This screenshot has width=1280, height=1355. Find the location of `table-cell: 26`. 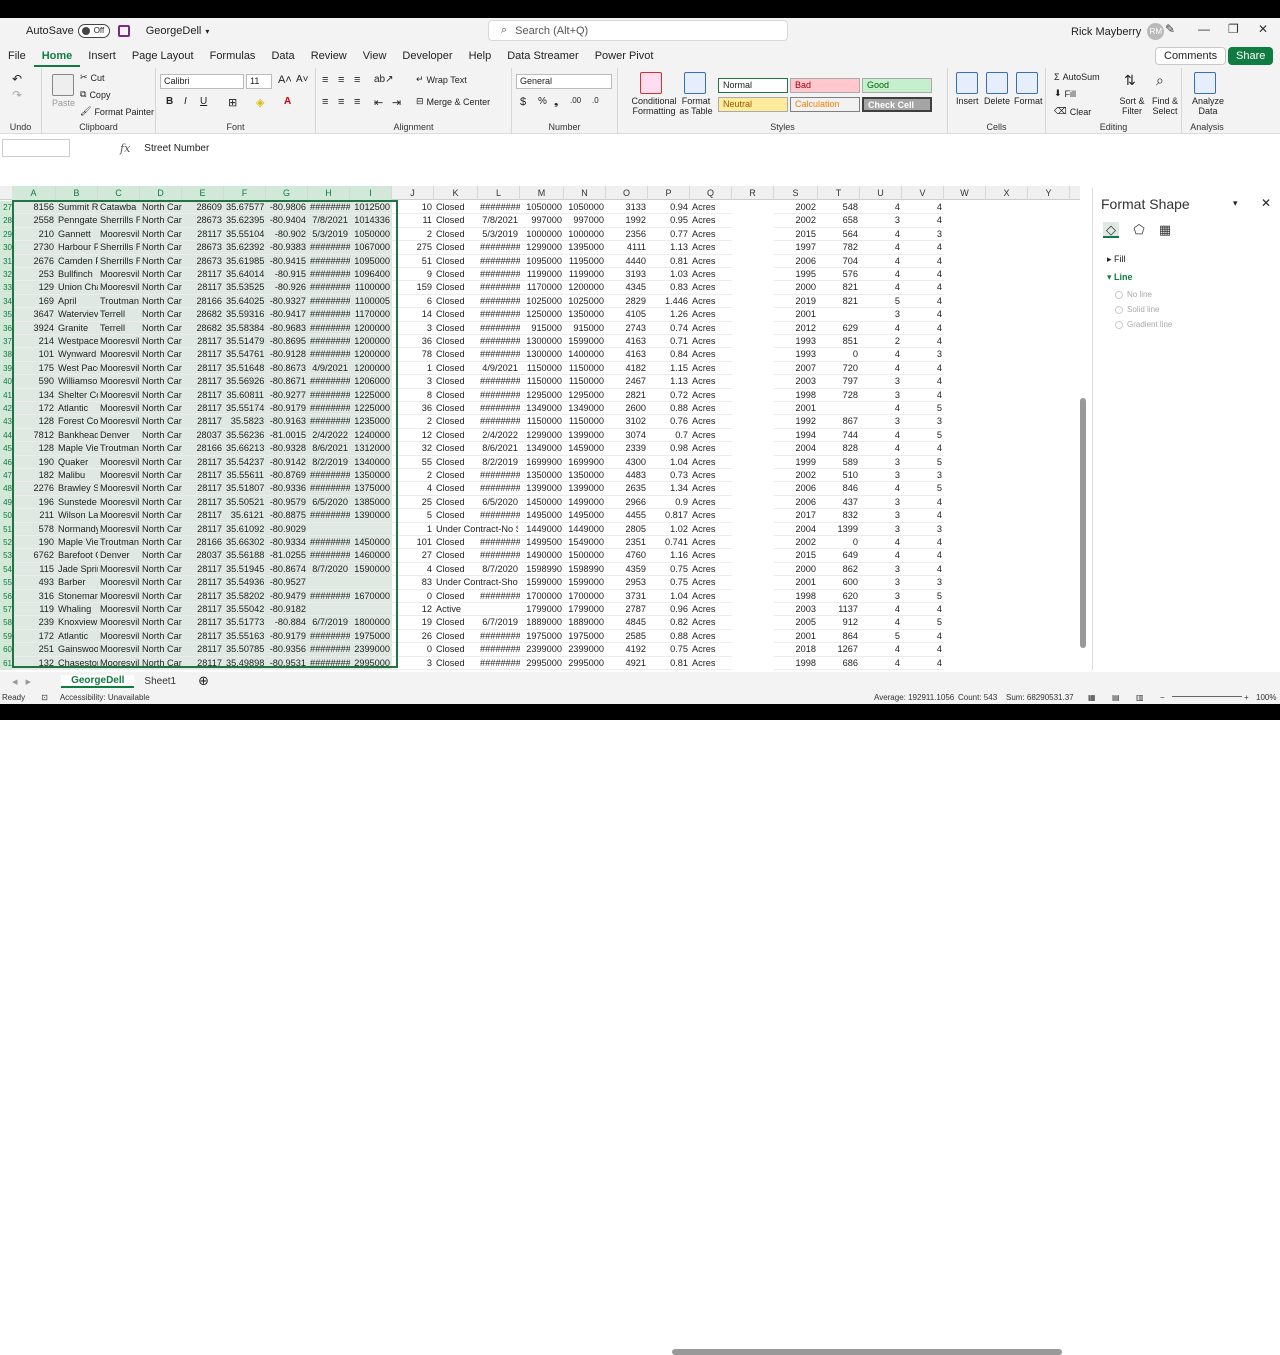

table-cell: 26 is located at coordinates (413, 637).